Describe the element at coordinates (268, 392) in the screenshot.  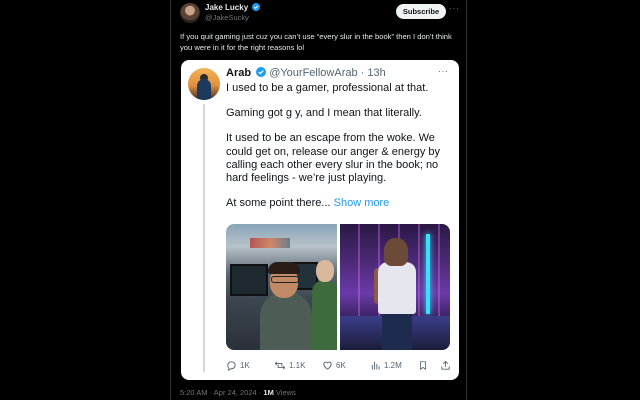
I see `views-total: 1M` at that location.